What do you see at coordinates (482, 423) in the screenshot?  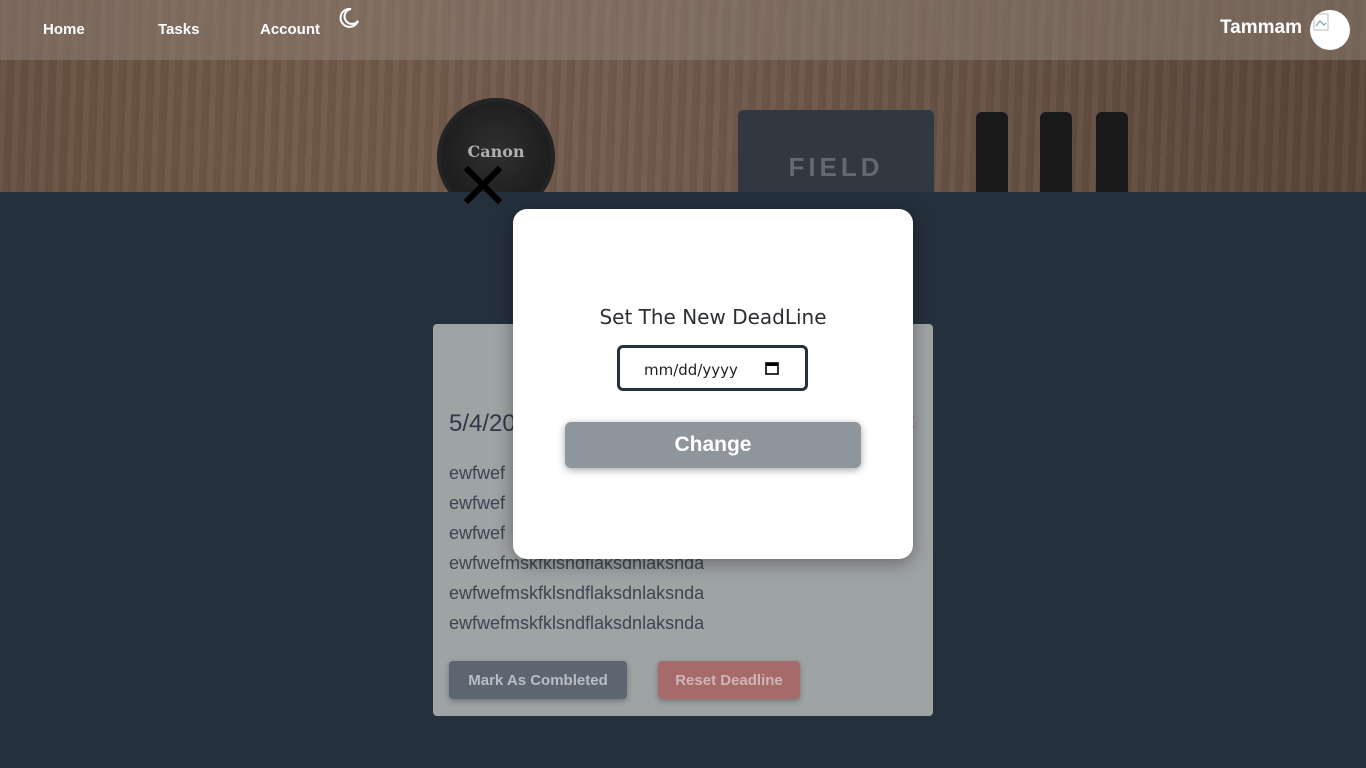 I see `task-deadline-date: 5/4/20` at bounding box center [482, 423].